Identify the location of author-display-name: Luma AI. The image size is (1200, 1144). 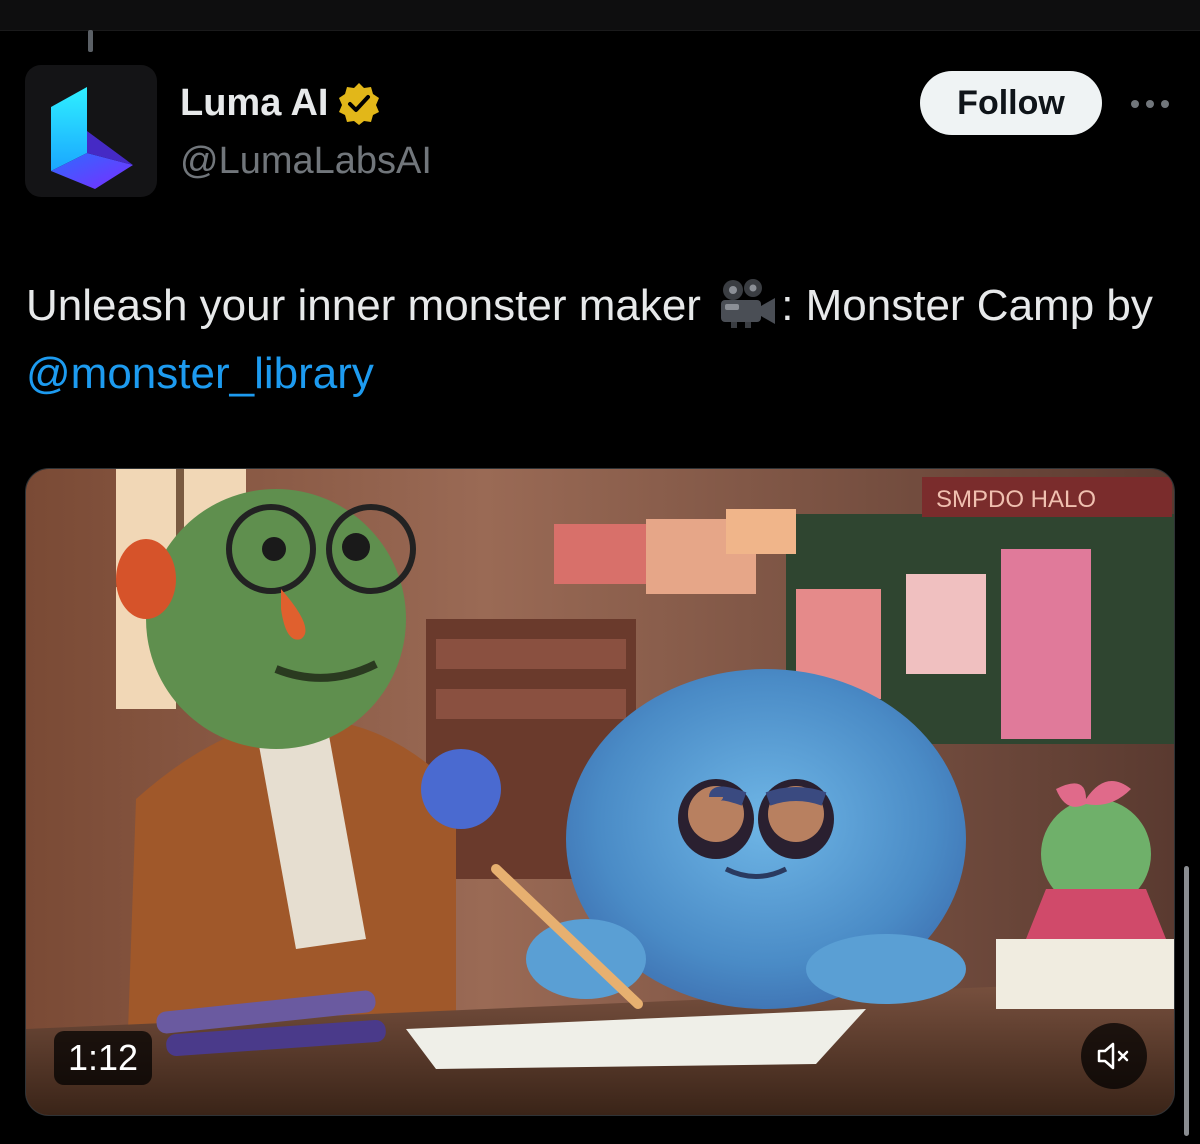
(280, 103).